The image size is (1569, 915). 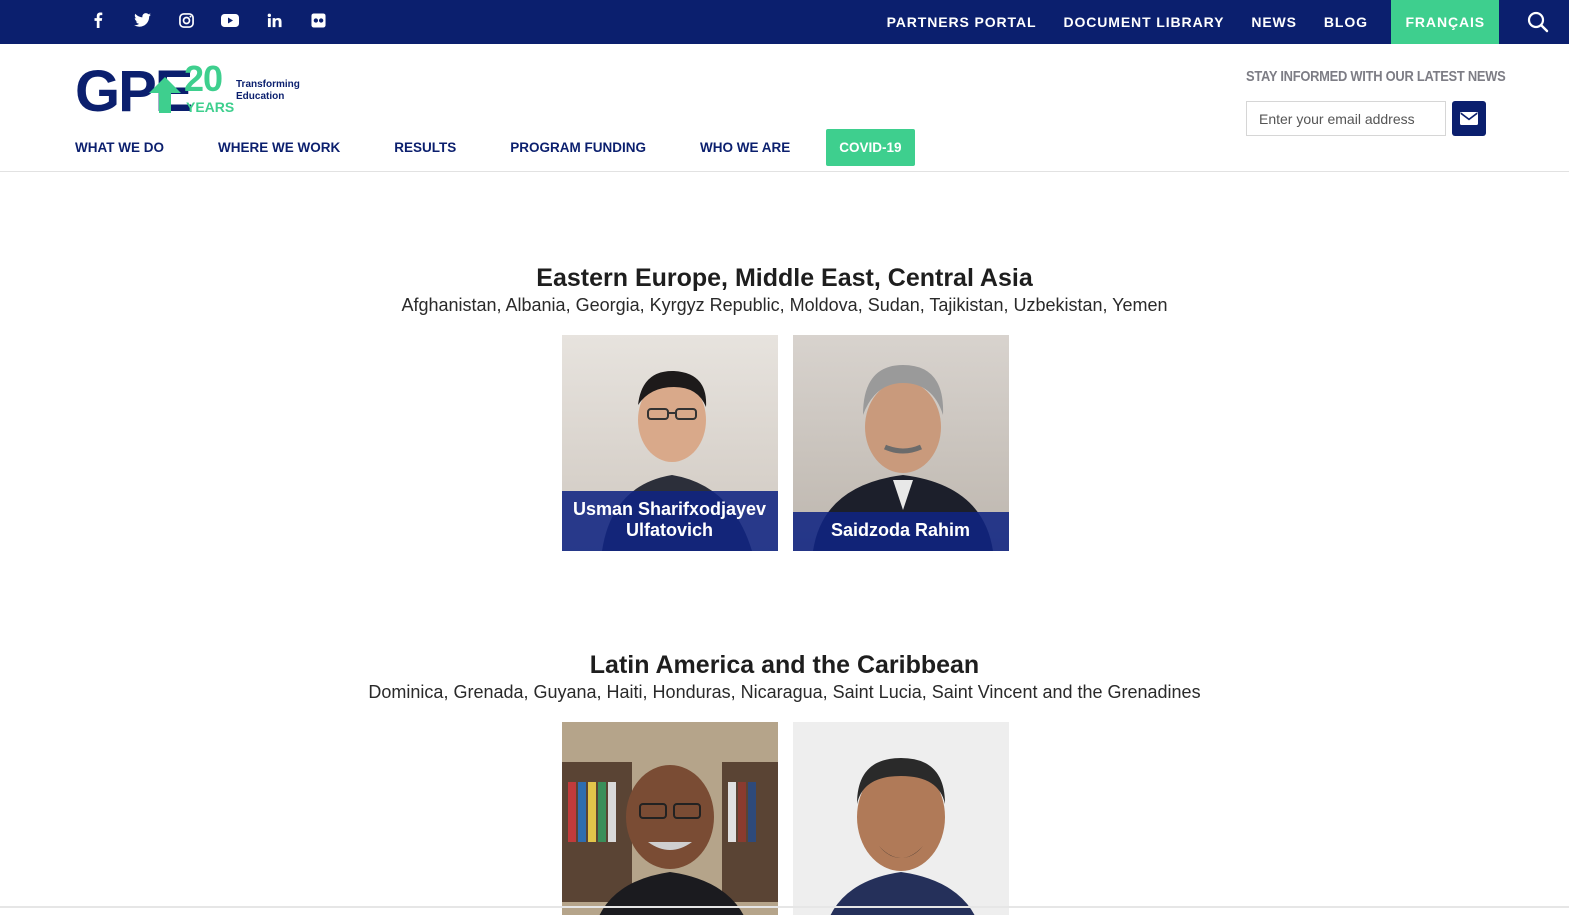 What do you see at coordinates (274, 20) in the screenshot?
I see `linkedin-icon` at bounding box center [274, 20].